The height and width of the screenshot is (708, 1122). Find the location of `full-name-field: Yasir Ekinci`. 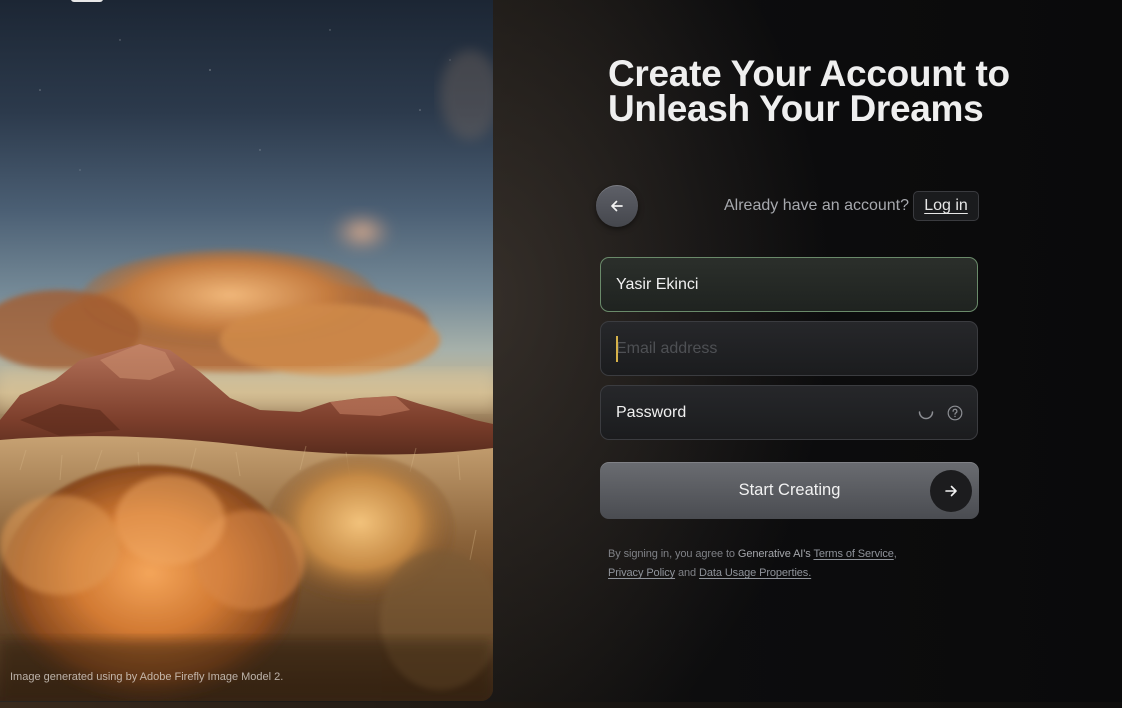

full-name-field: Yasir Ekinci is located at coordinates (789, 284).